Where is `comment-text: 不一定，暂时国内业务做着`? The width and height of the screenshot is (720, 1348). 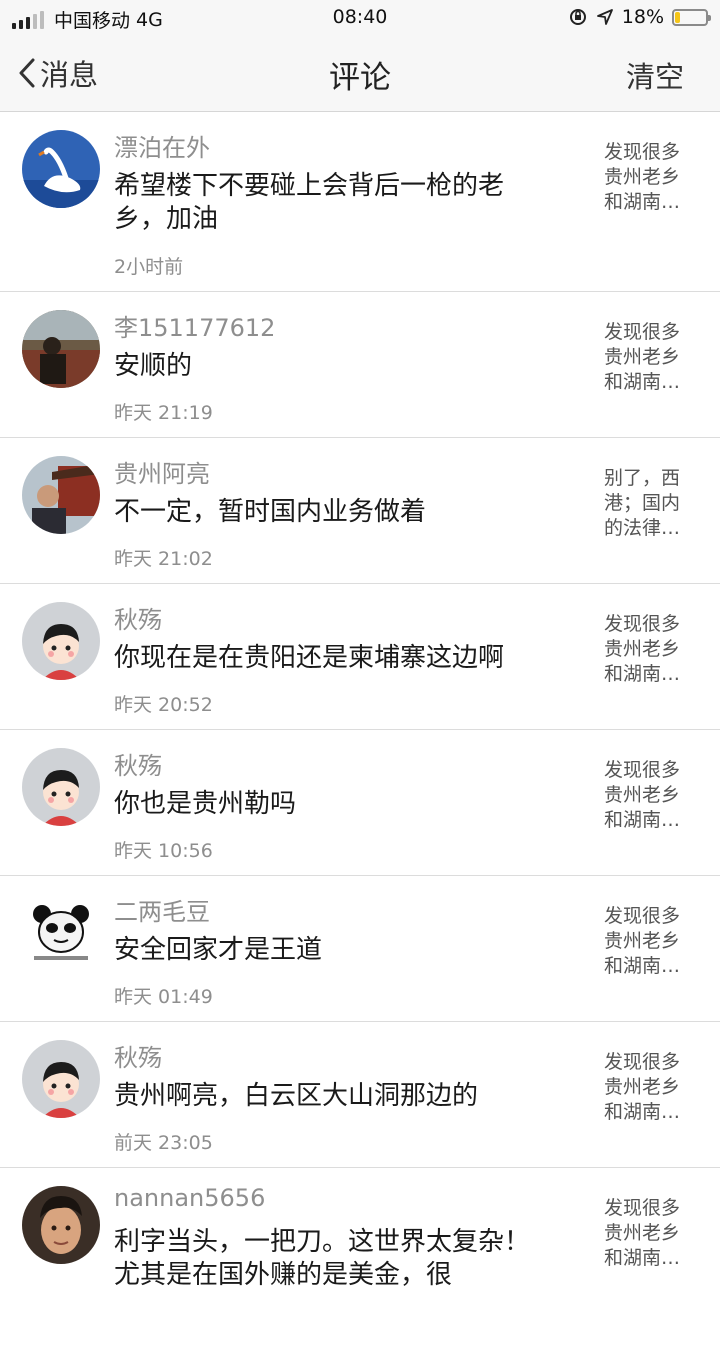 comment-text: 不一定，暂时国内业务做着 is located at coordinates (270, 512).